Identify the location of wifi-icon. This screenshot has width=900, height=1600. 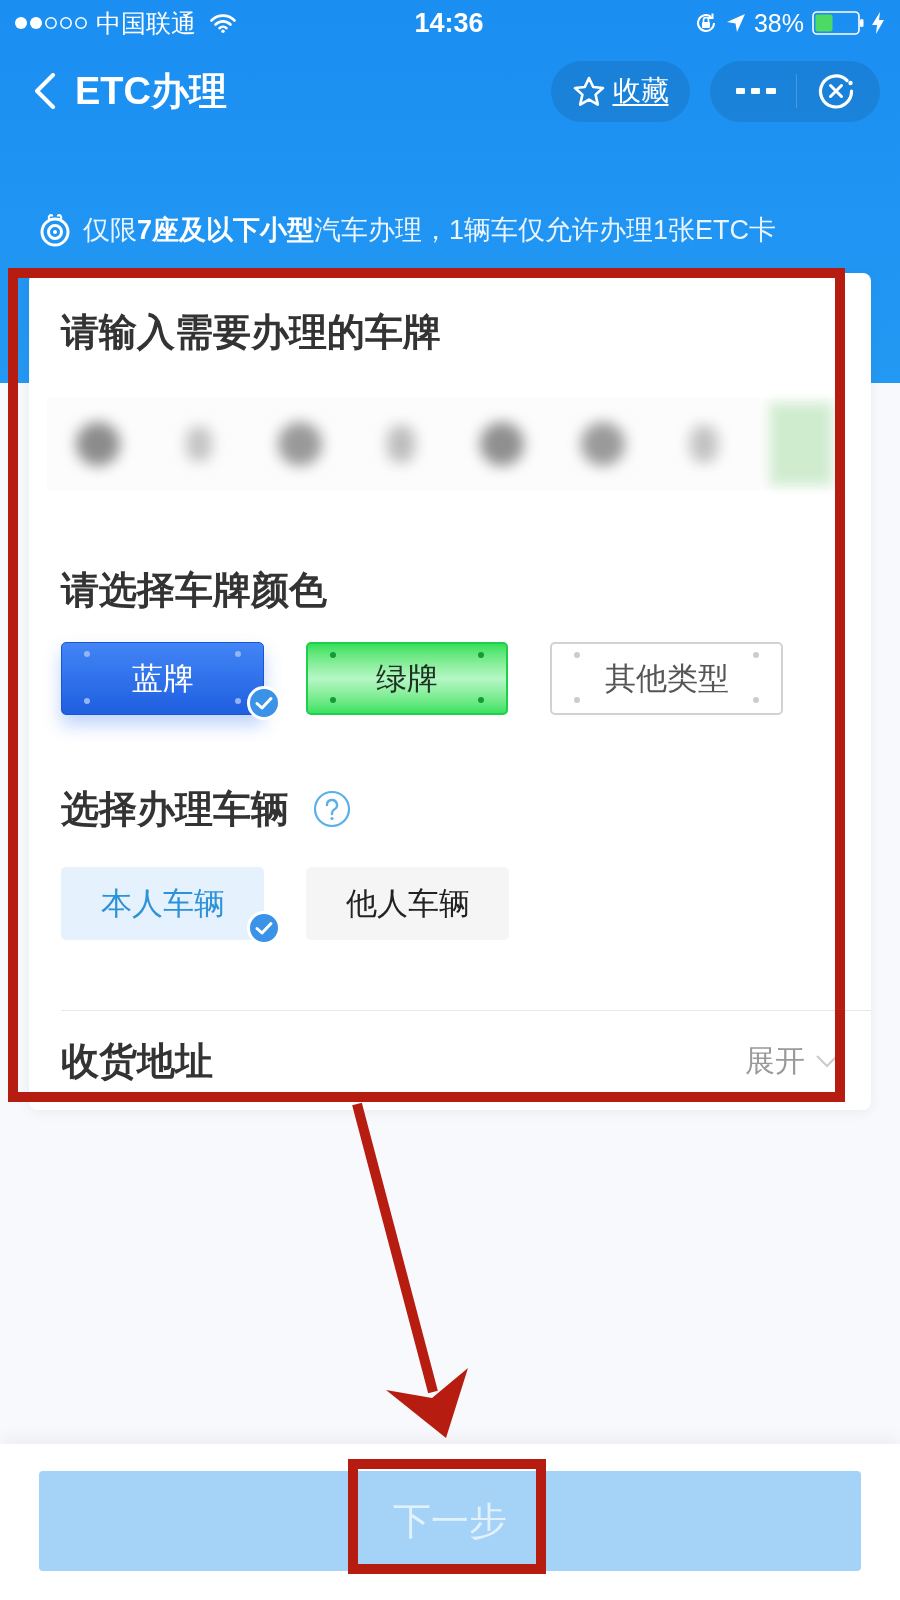
(223, 23).